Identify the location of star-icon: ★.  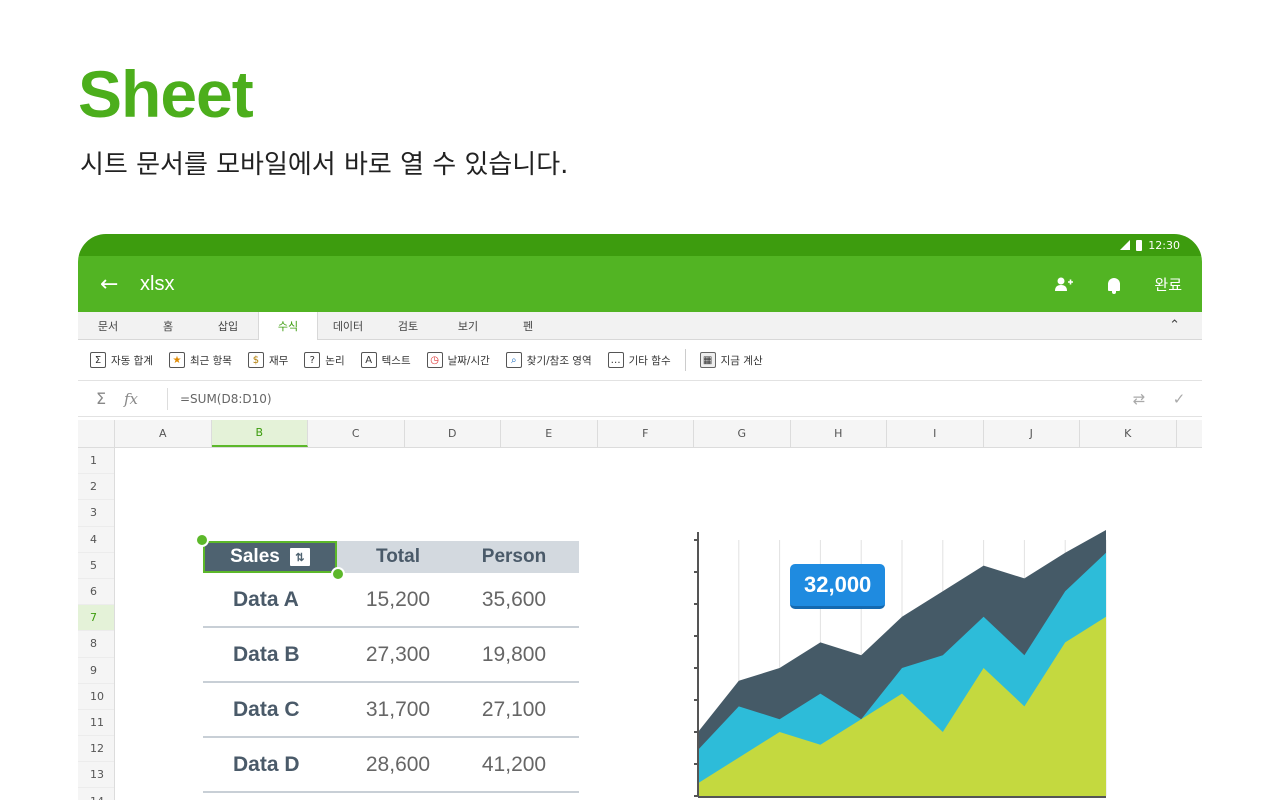
(176, 360).